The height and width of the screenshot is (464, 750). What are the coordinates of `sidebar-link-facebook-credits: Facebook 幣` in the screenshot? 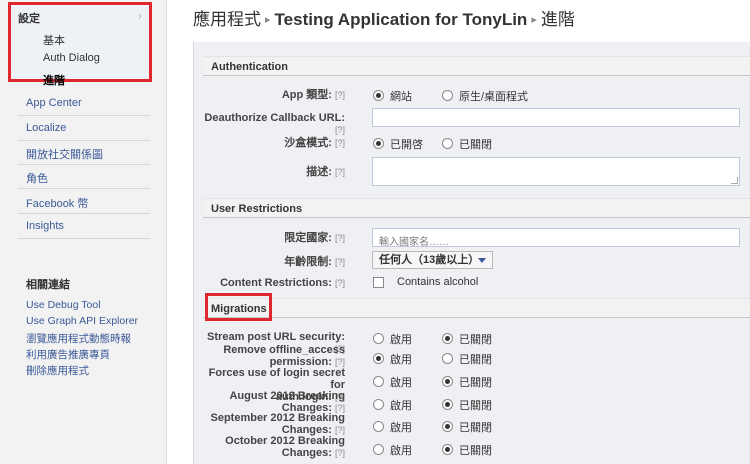 It's located at (57, 203).